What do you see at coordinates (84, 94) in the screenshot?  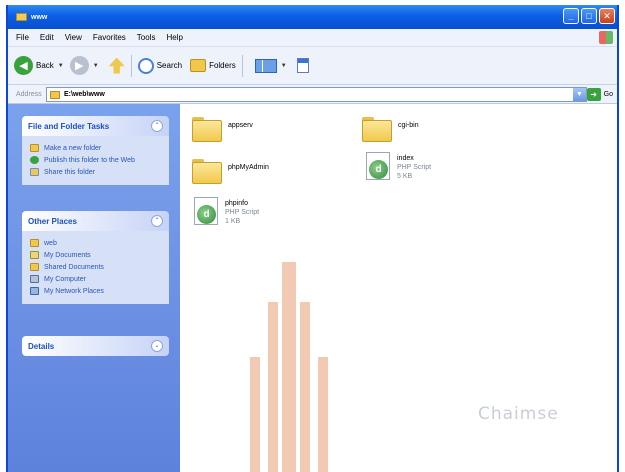 I see `address-path: E:\web\www` at bounding box center [84, 94].